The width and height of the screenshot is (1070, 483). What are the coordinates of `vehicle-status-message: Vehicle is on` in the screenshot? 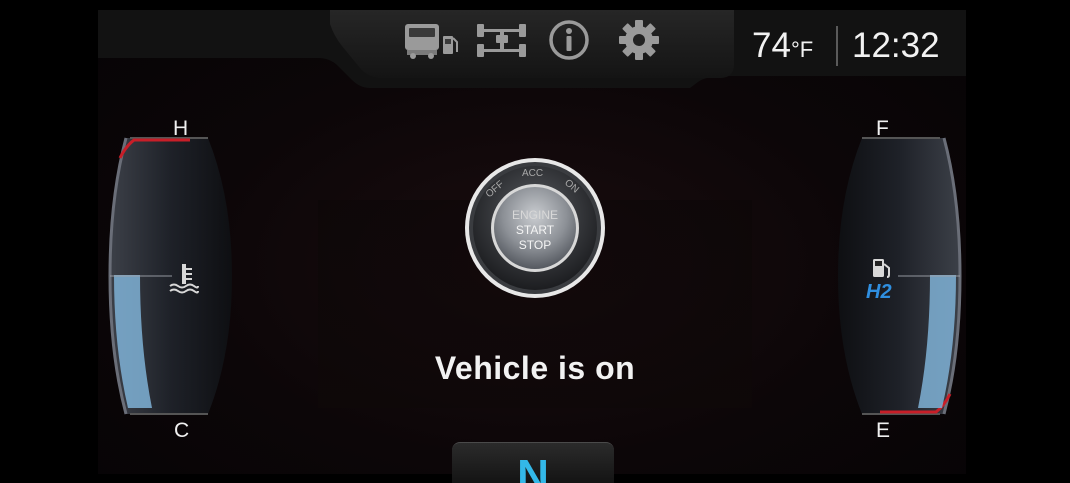 It's located at (535, 368).